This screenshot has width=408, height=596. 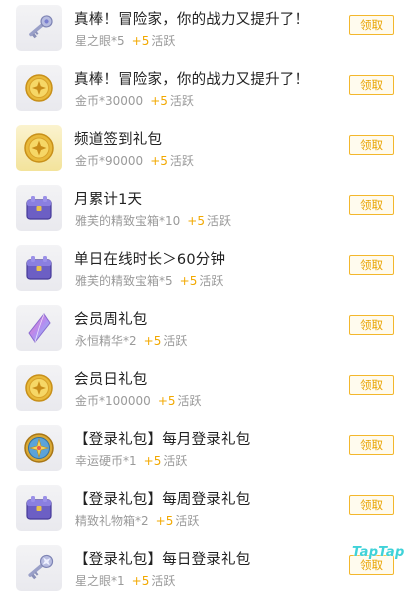 I want to click on task-row: 真棒！冒险家，你的战力又提升了！ 金币*30000 +5 活跃 领取, so click(x=204, y=86).